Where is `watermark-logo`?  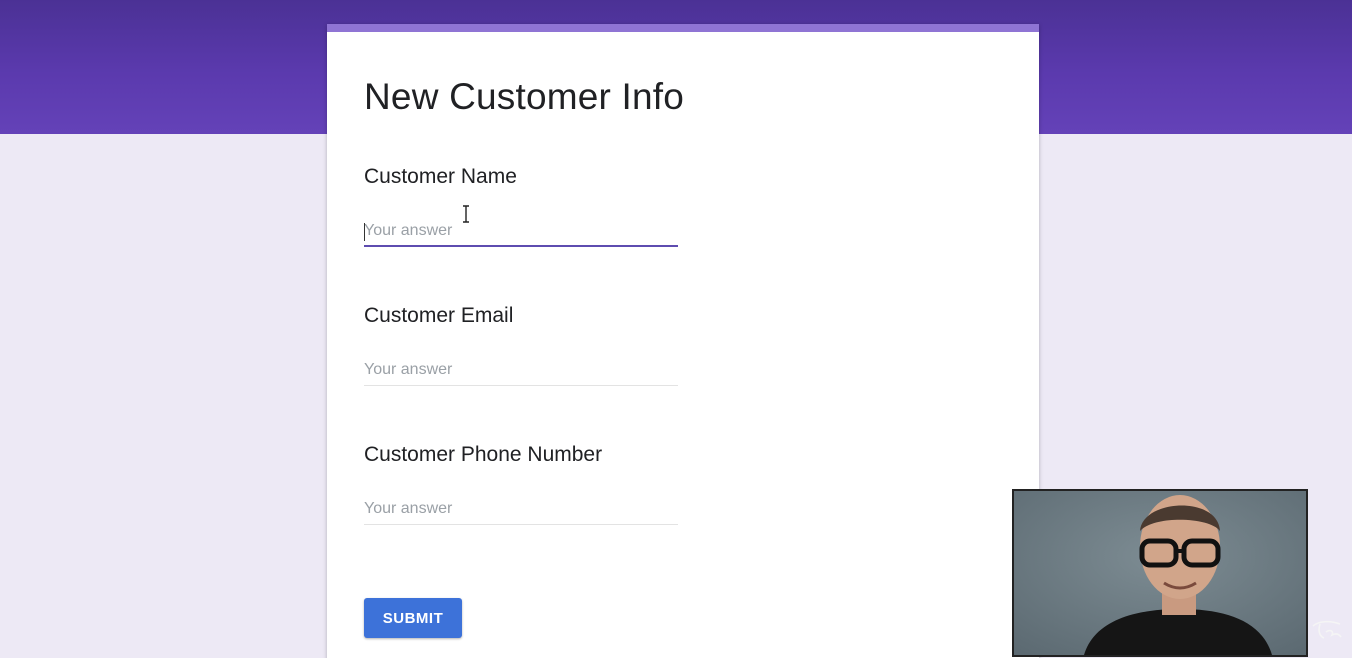 watermark-logo is located at coordinates (1327, 629).